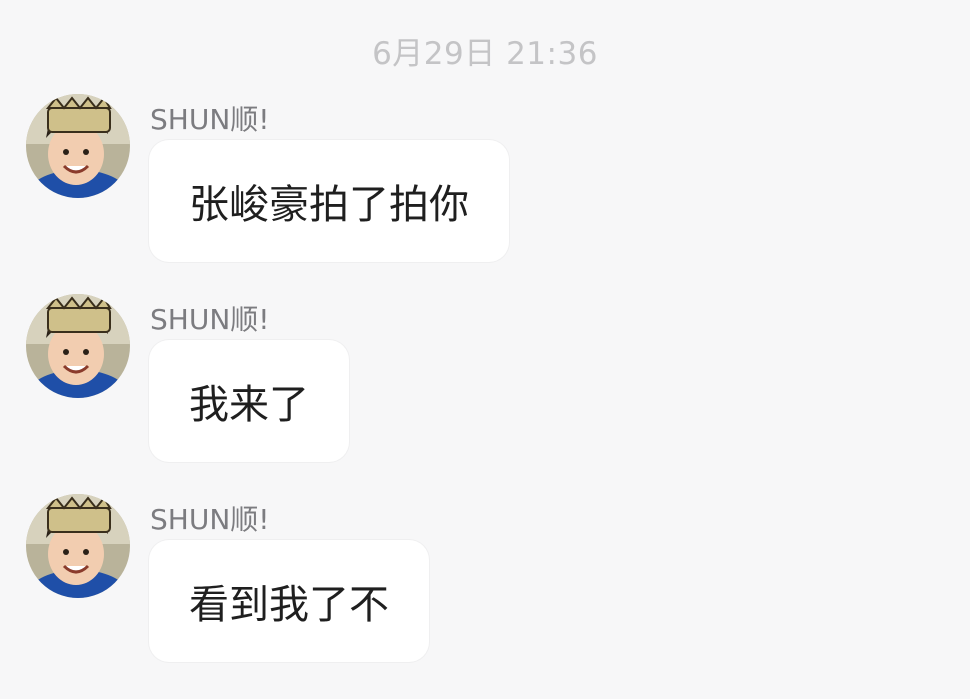 This screenshot has height=699, width=970. I want to click on chat-timestamp: 6月29日 21:36, so click(485, 54).